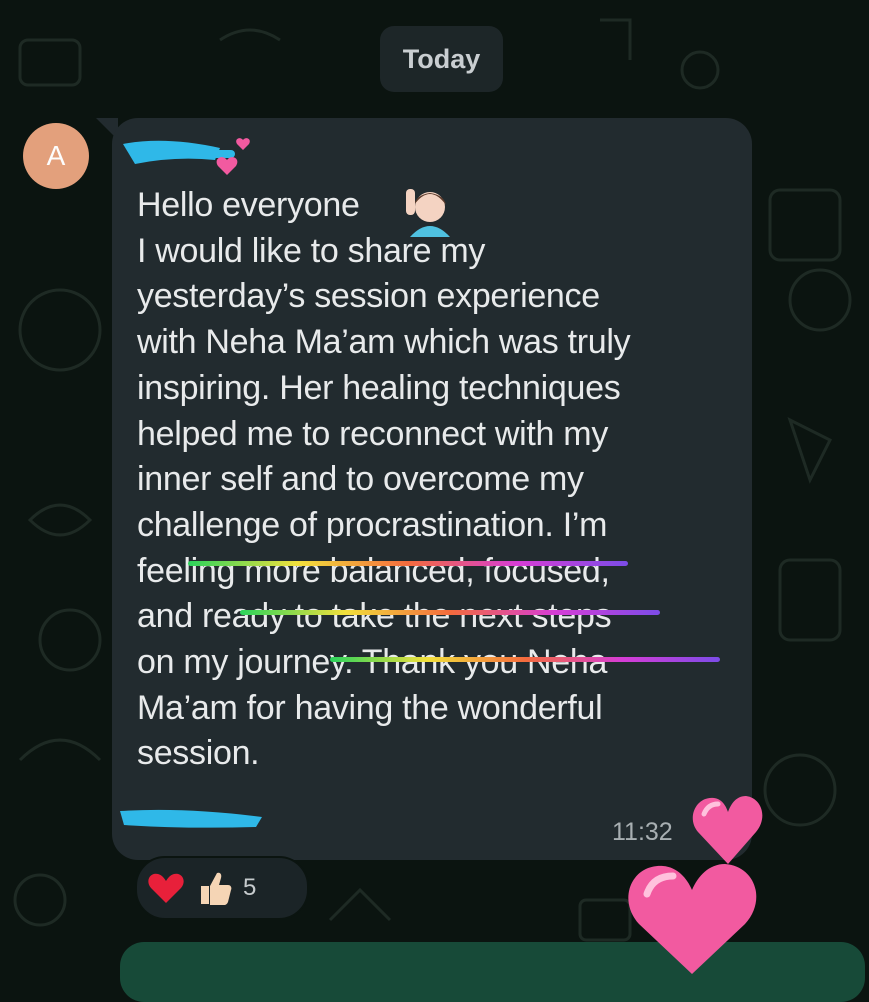  I want to click on date-separator-label: Today, so click(441, 58).